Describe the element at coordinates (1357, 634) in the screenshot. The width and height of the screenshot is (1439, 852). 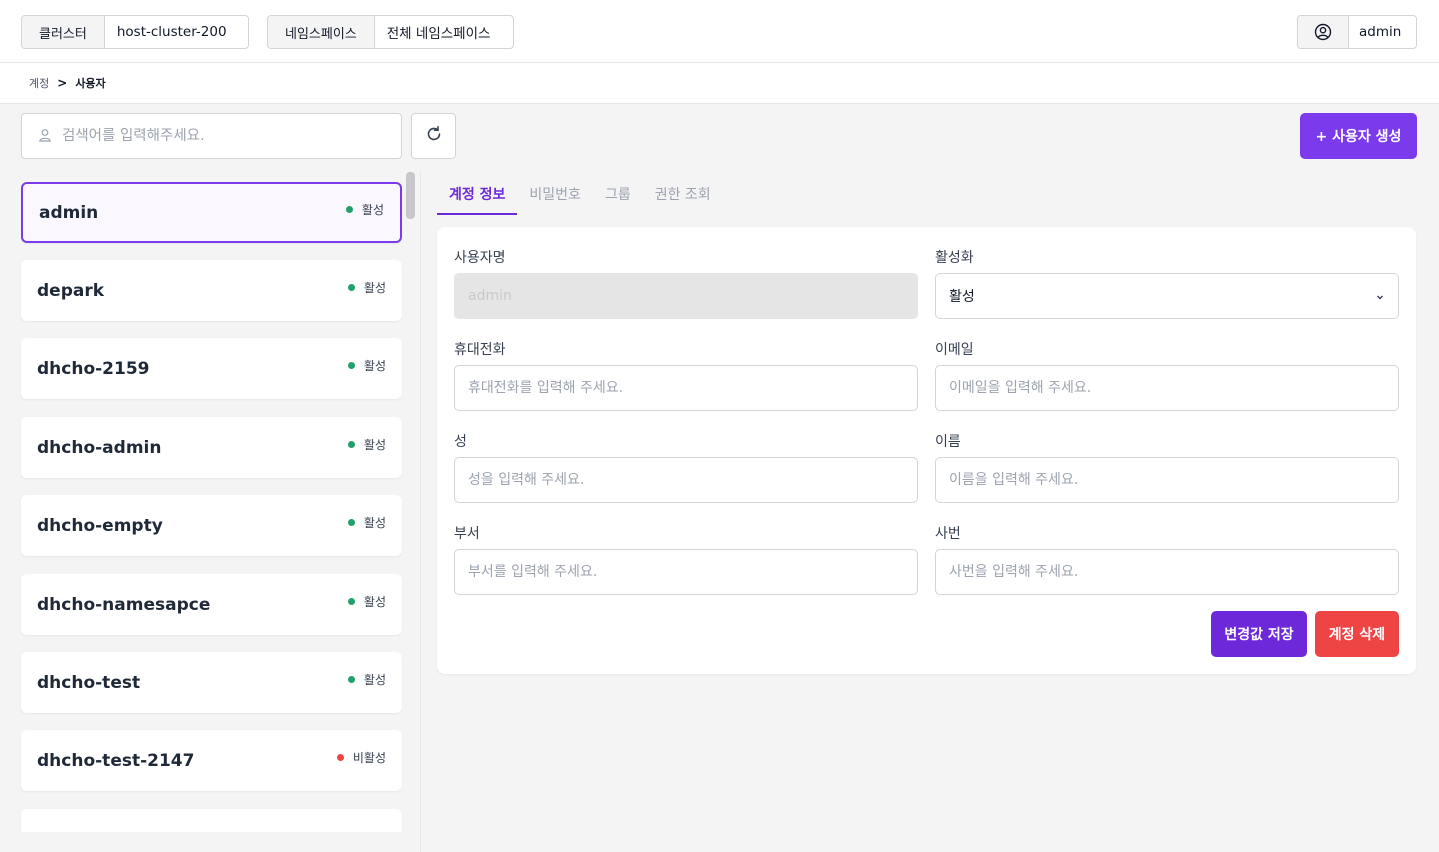
I see `delete-account-button: 계정 삭제` at that location.